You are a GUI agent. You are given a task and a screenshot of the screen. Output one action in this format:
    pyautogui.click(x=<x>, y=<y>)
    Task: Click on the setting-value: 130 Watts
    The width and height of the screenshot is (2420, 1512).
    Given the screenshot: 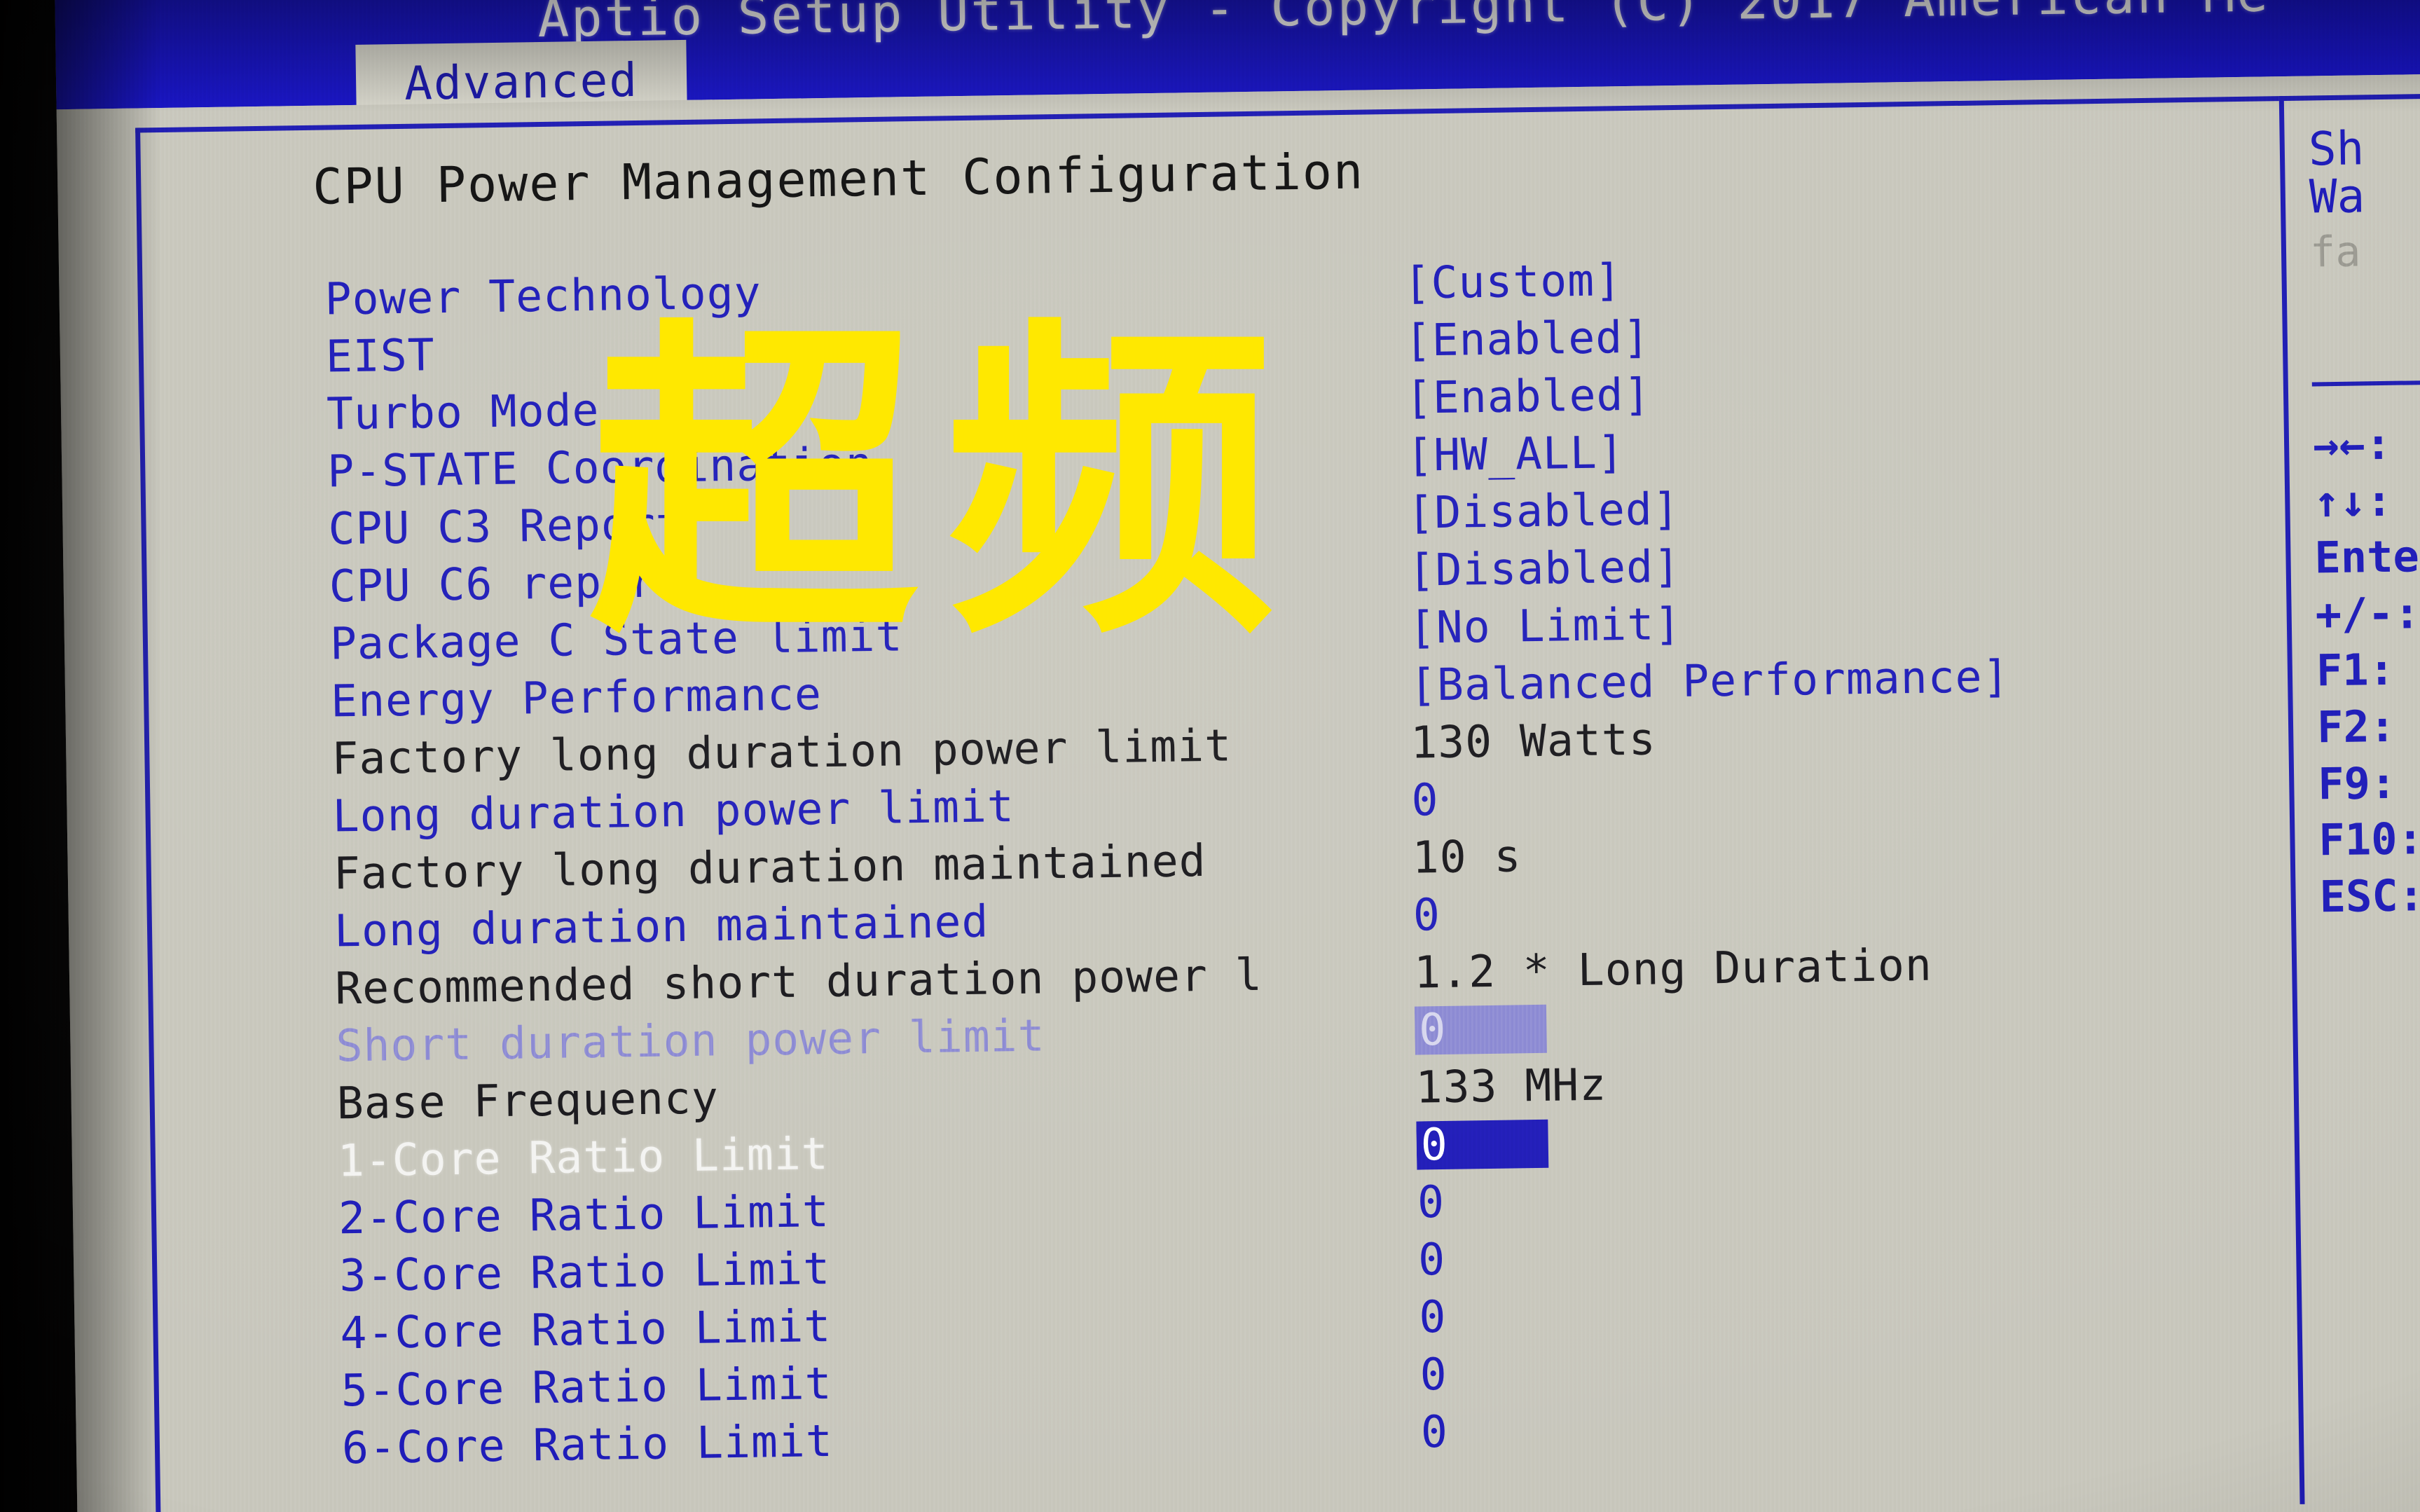 What is the action you would take?
    pyautogui.click(x=1803, y=737)
    